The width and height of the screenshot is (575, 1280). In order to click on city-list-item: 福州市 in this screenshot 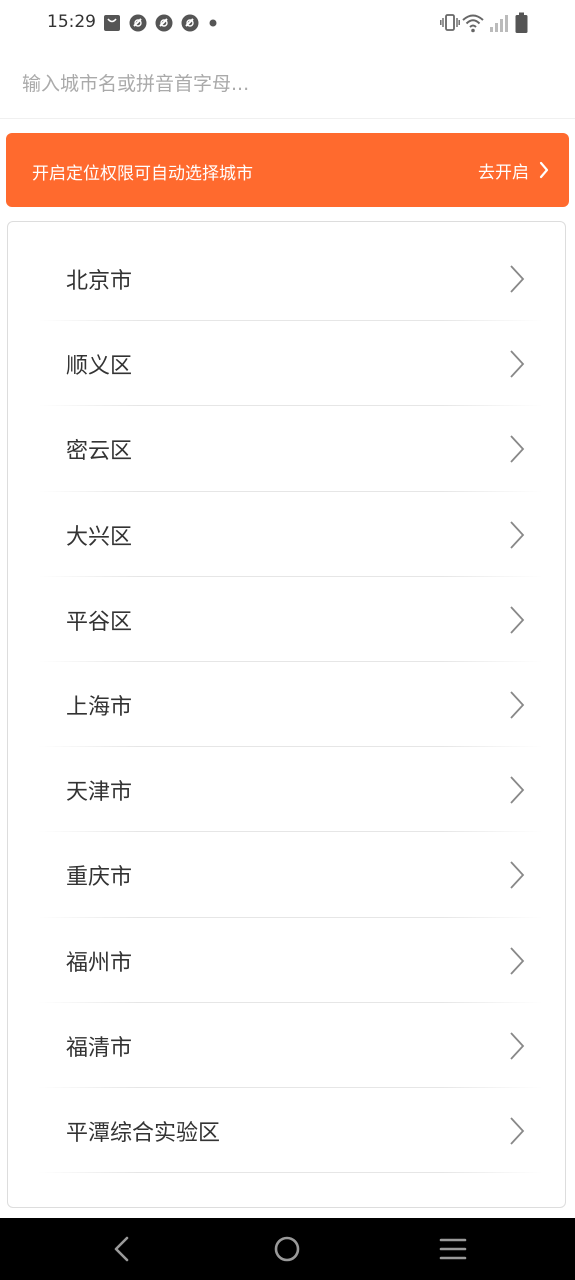, I will do `click(286, 960)`.